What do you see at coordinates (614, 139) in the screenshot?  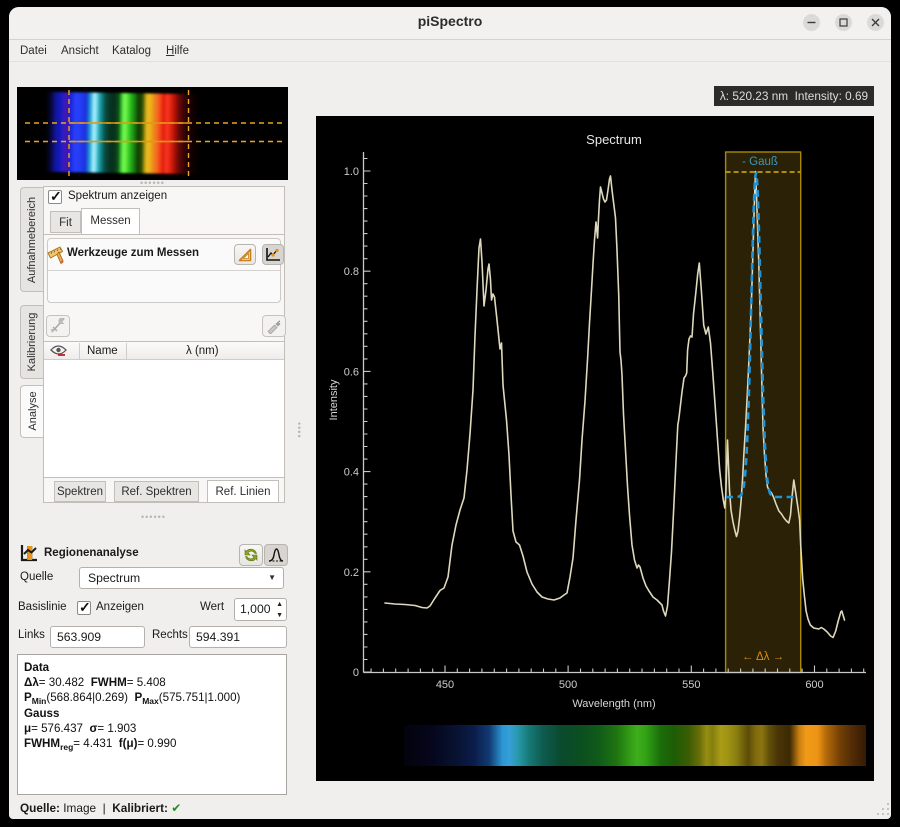 I see `svg-text: Spectrum` at bounding box center [614, 139].